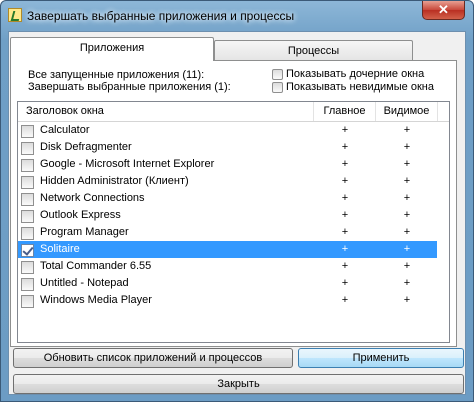  I want to click on tab-applications: Приложения, so click(112, 49).